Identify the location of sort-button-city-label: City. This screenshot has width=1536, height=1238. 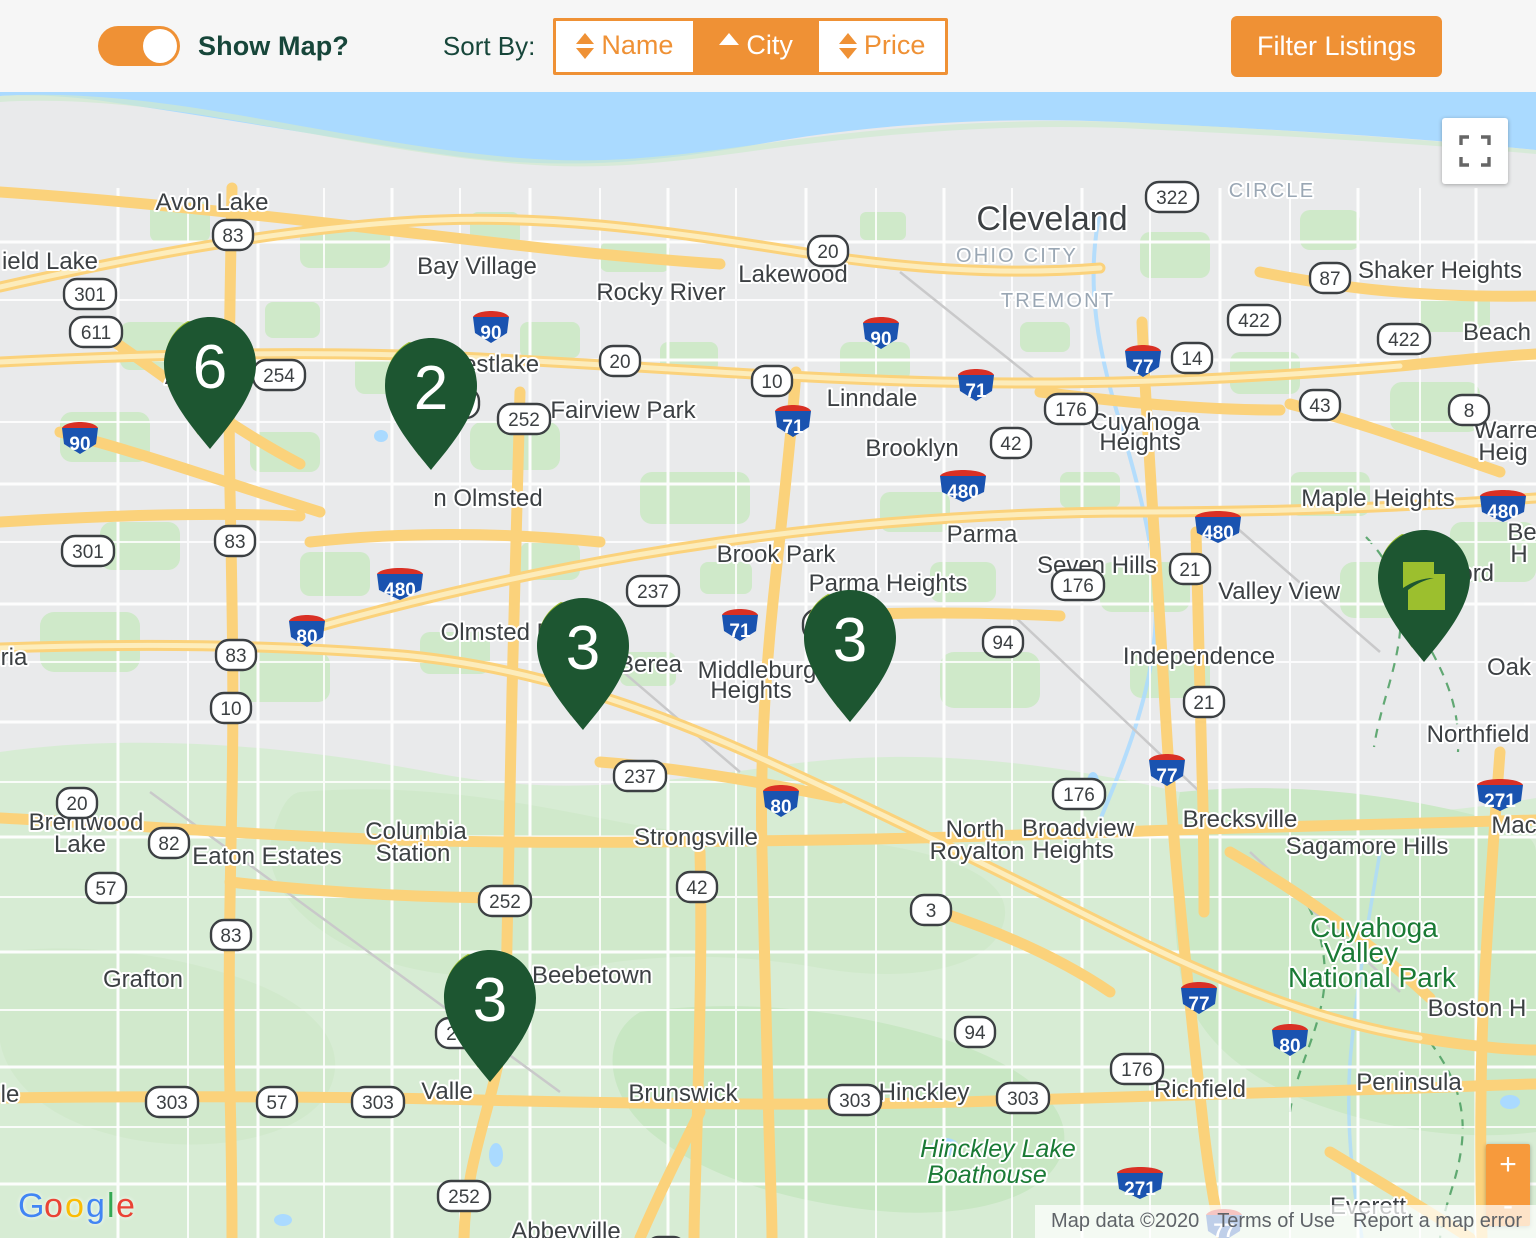
(769, 44).